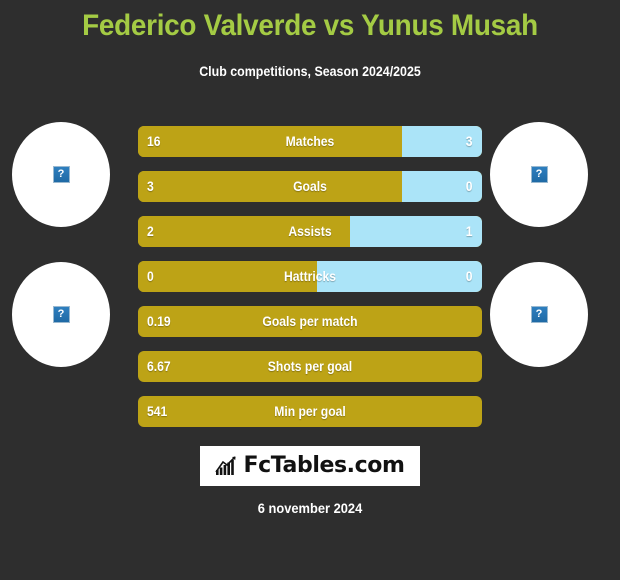 This screenshot has height=580, width=620. I want to click on stat-label: Goals per match, so click(310, 321).